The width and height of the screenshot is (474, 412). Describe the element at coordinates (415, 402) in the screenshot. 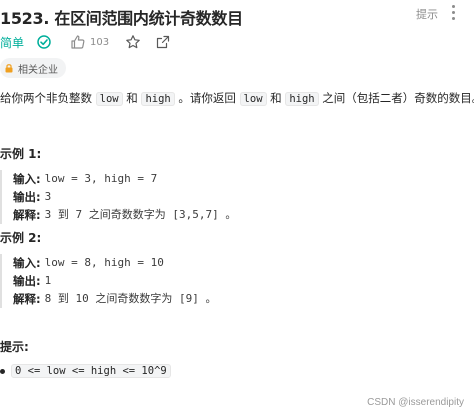

I see `watermark: CSDN @isserendipity` at that location.